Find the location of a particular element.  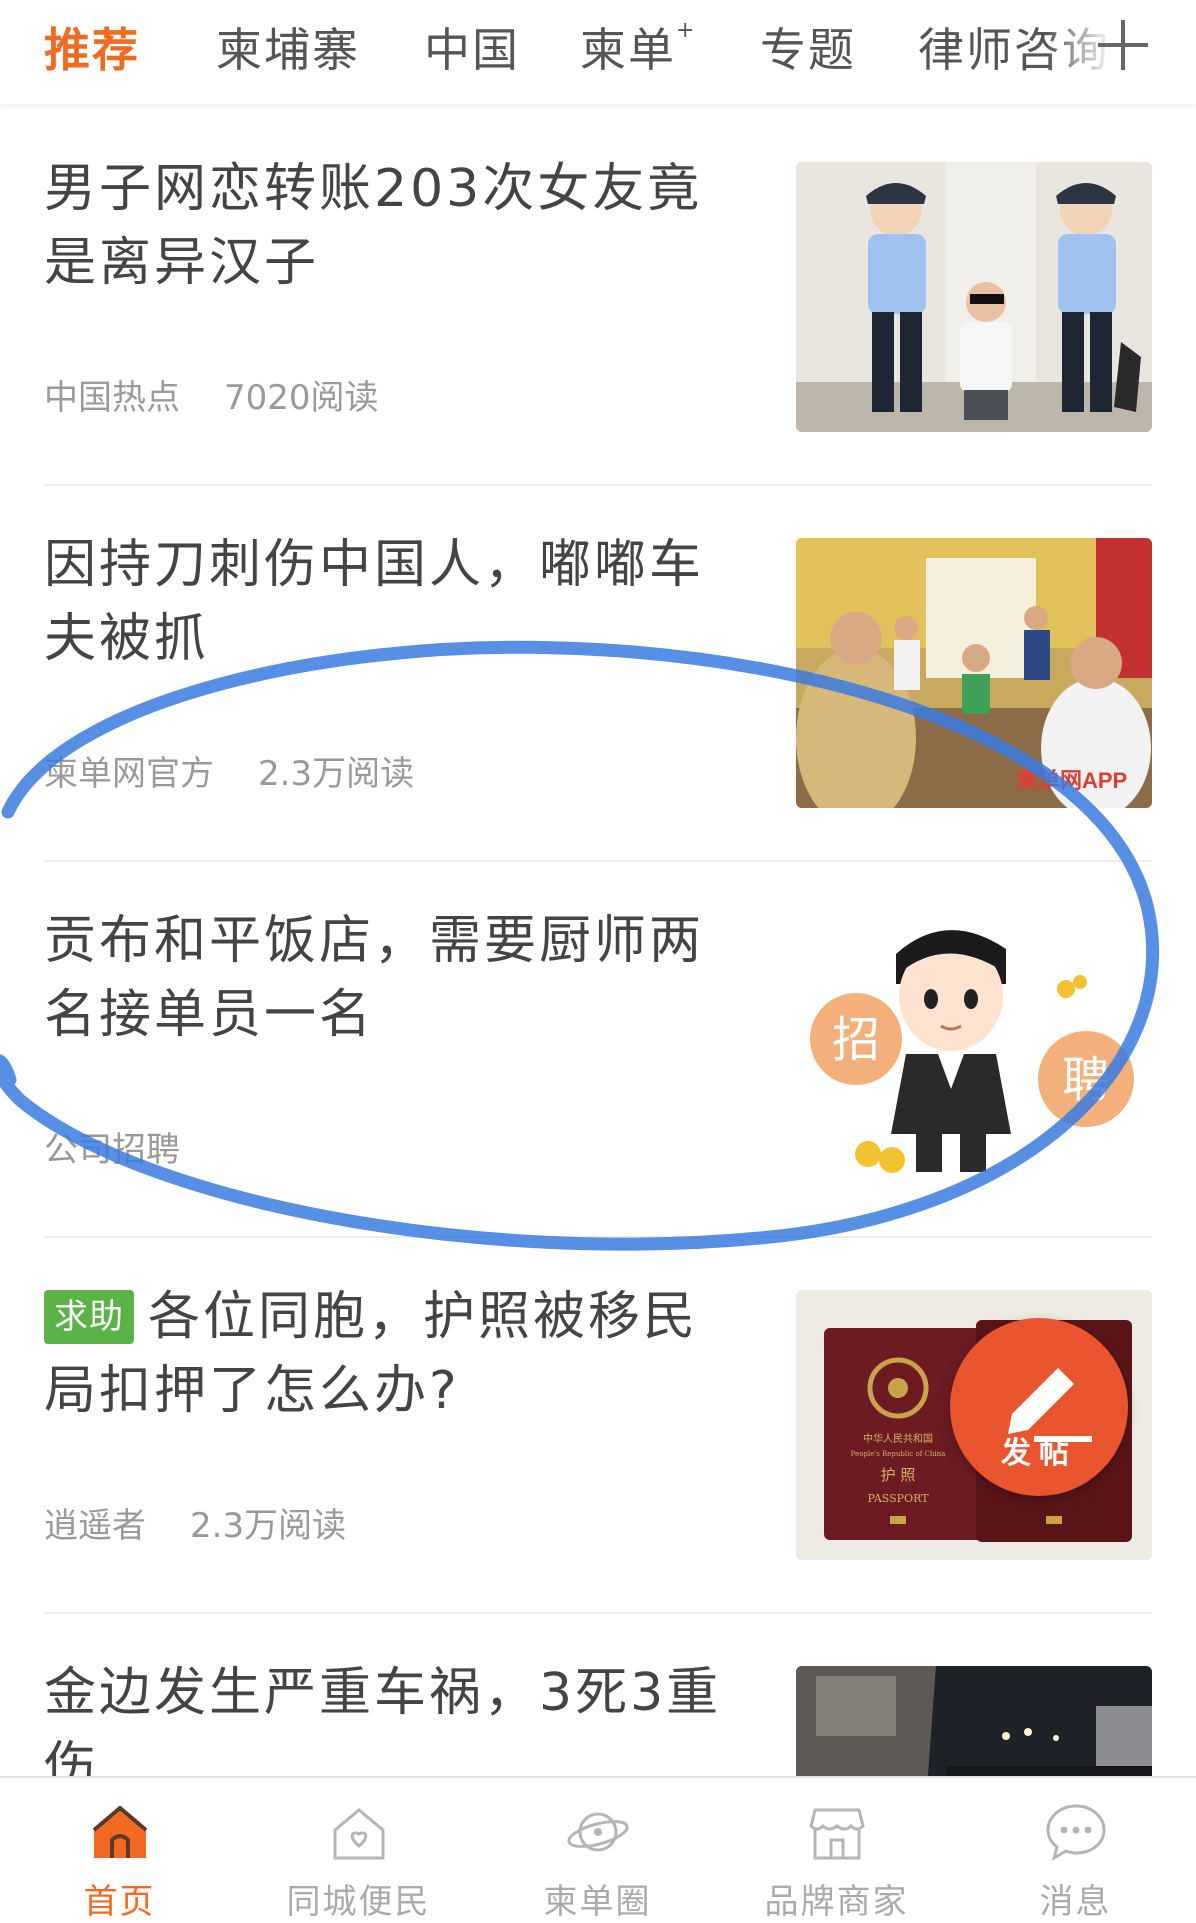

nav-local-services: 同城便民 is located at coordinates (358, 1850).